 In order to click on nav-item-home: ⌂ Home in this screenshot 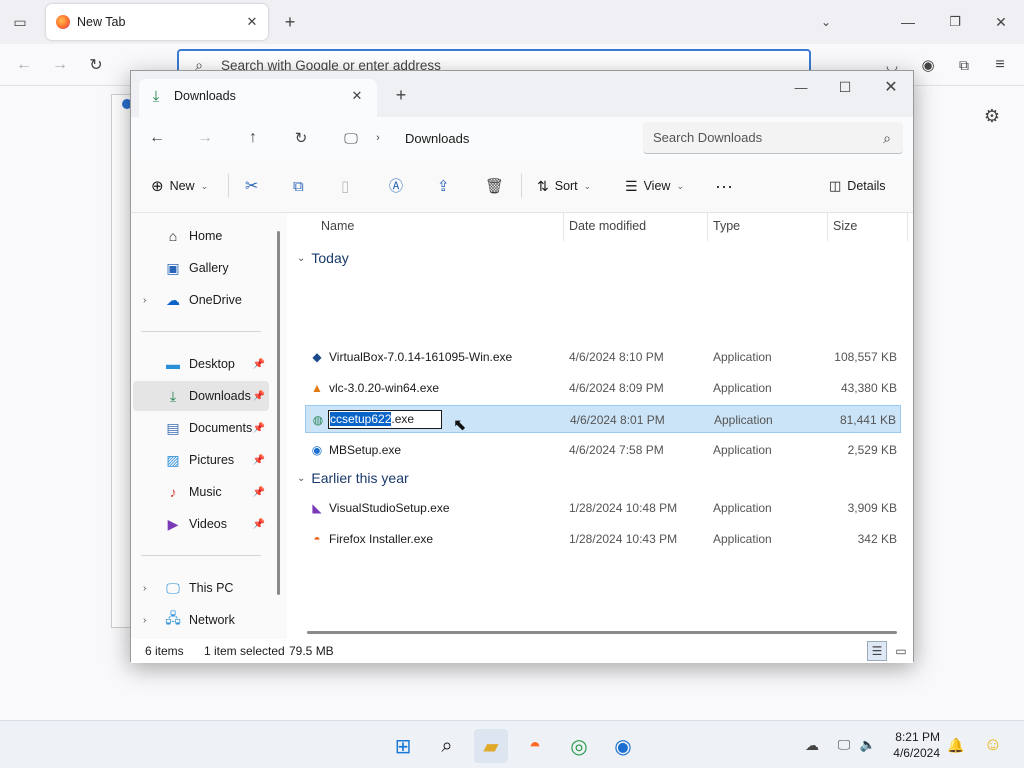, I will do `click(201, 236)`.